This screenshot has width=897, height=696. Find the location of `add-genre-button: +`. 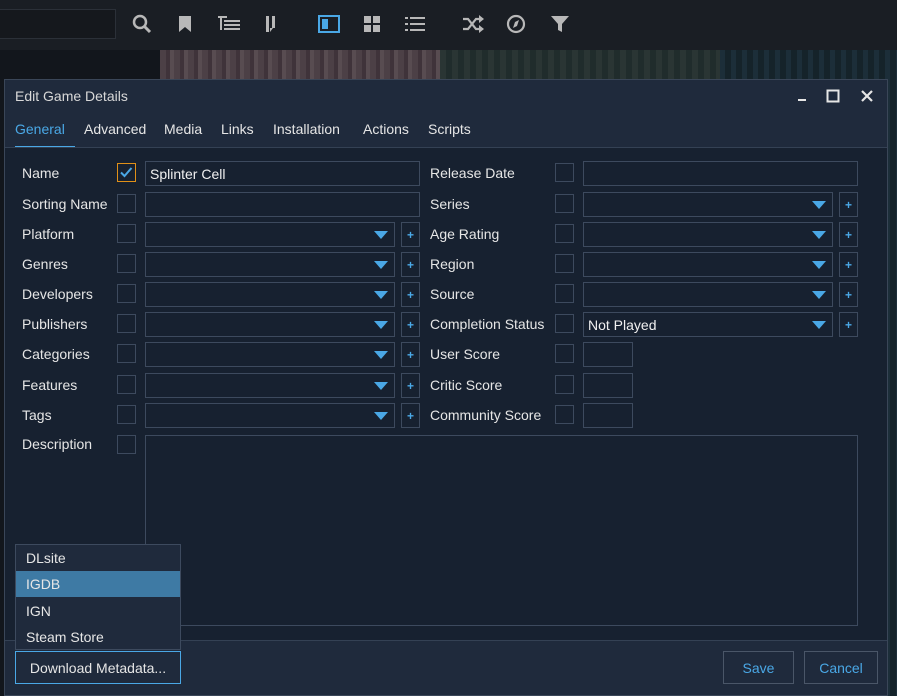

add-genre-button: + is located at coordinates (410, 264).